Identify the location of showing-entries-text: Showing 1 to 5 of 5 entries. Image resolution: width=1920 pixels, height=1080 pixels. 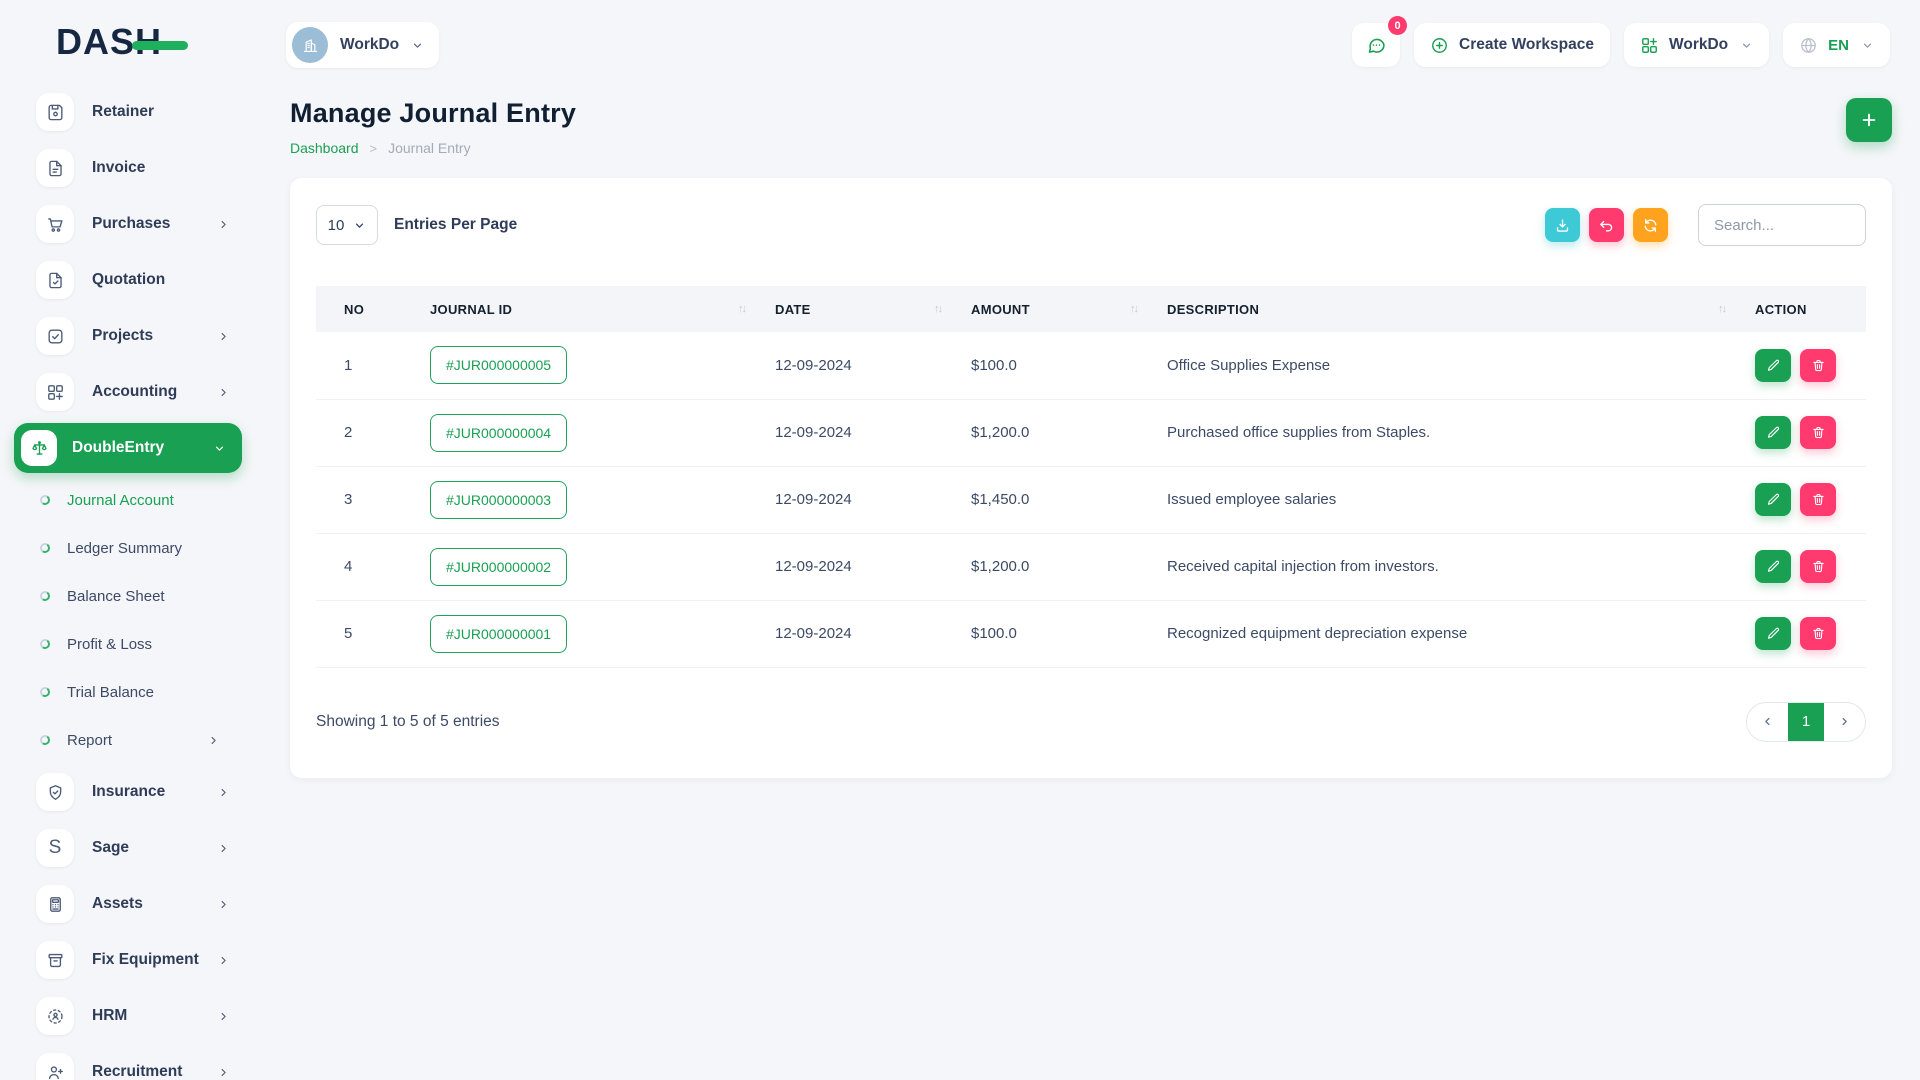
(408, 721).